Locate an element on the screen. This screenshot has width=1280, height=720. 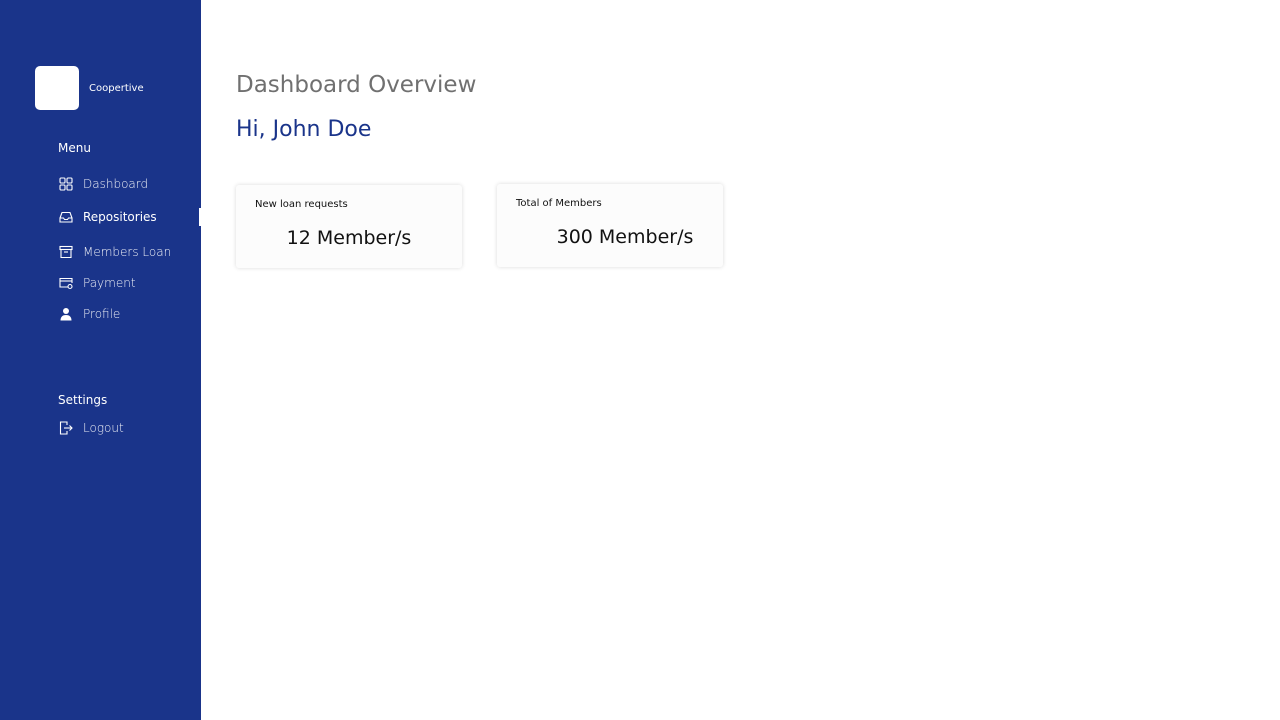
sidebar-item-label: Logout is located at coordinates (103, 428).